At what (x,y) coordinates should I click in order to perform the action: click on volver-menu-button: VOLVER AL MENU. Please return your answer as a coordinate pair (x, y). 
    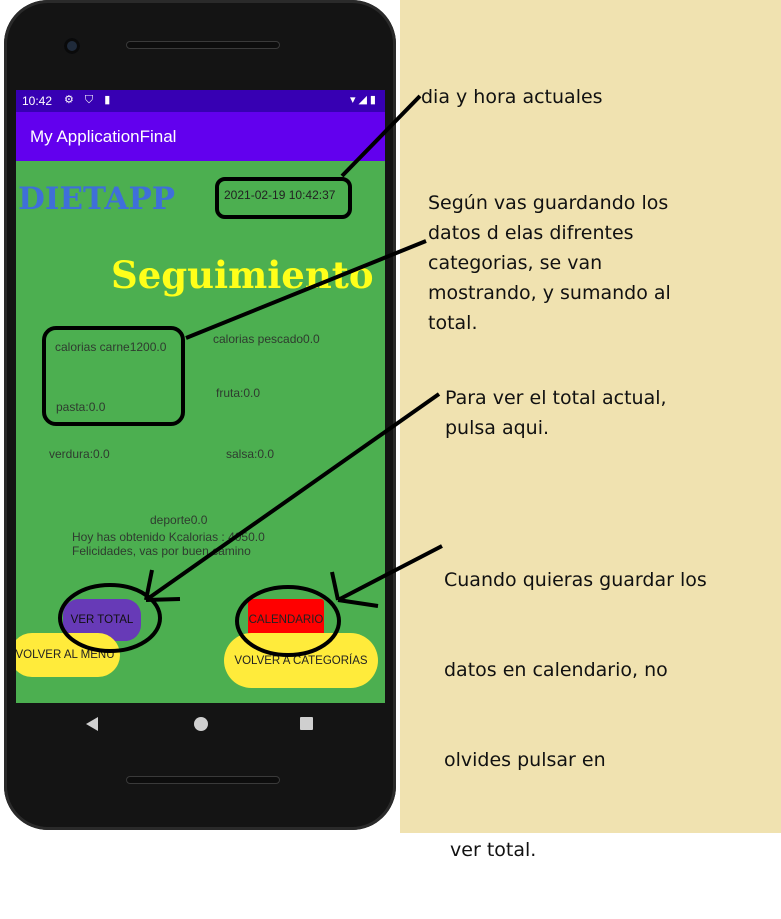
    Looking at the image, I should click on (68, 655).